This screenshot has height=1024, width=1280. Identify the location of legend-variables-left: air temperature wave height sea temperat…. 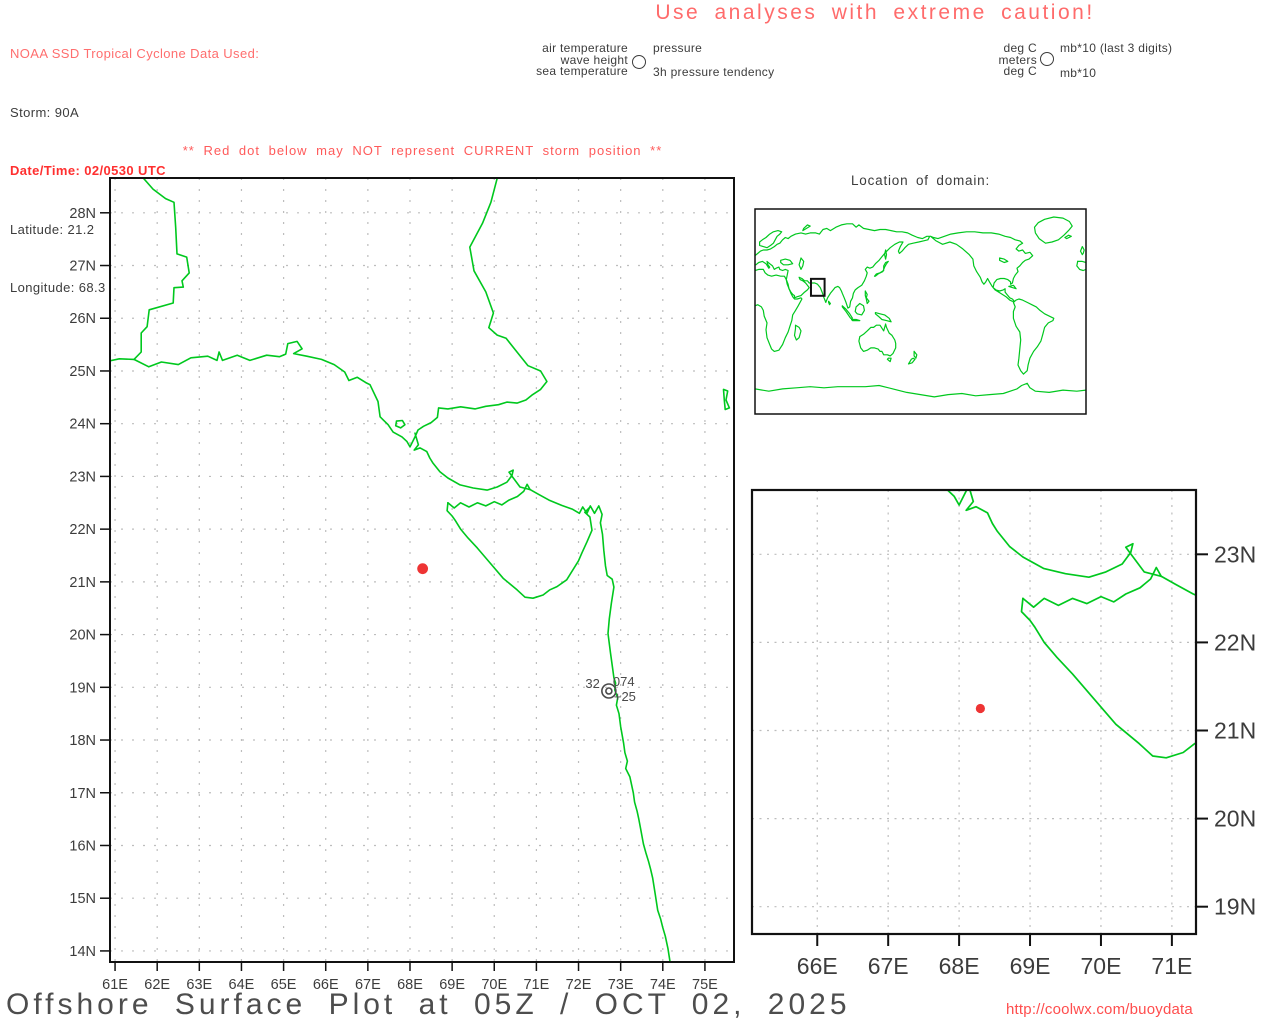
(534, 60).